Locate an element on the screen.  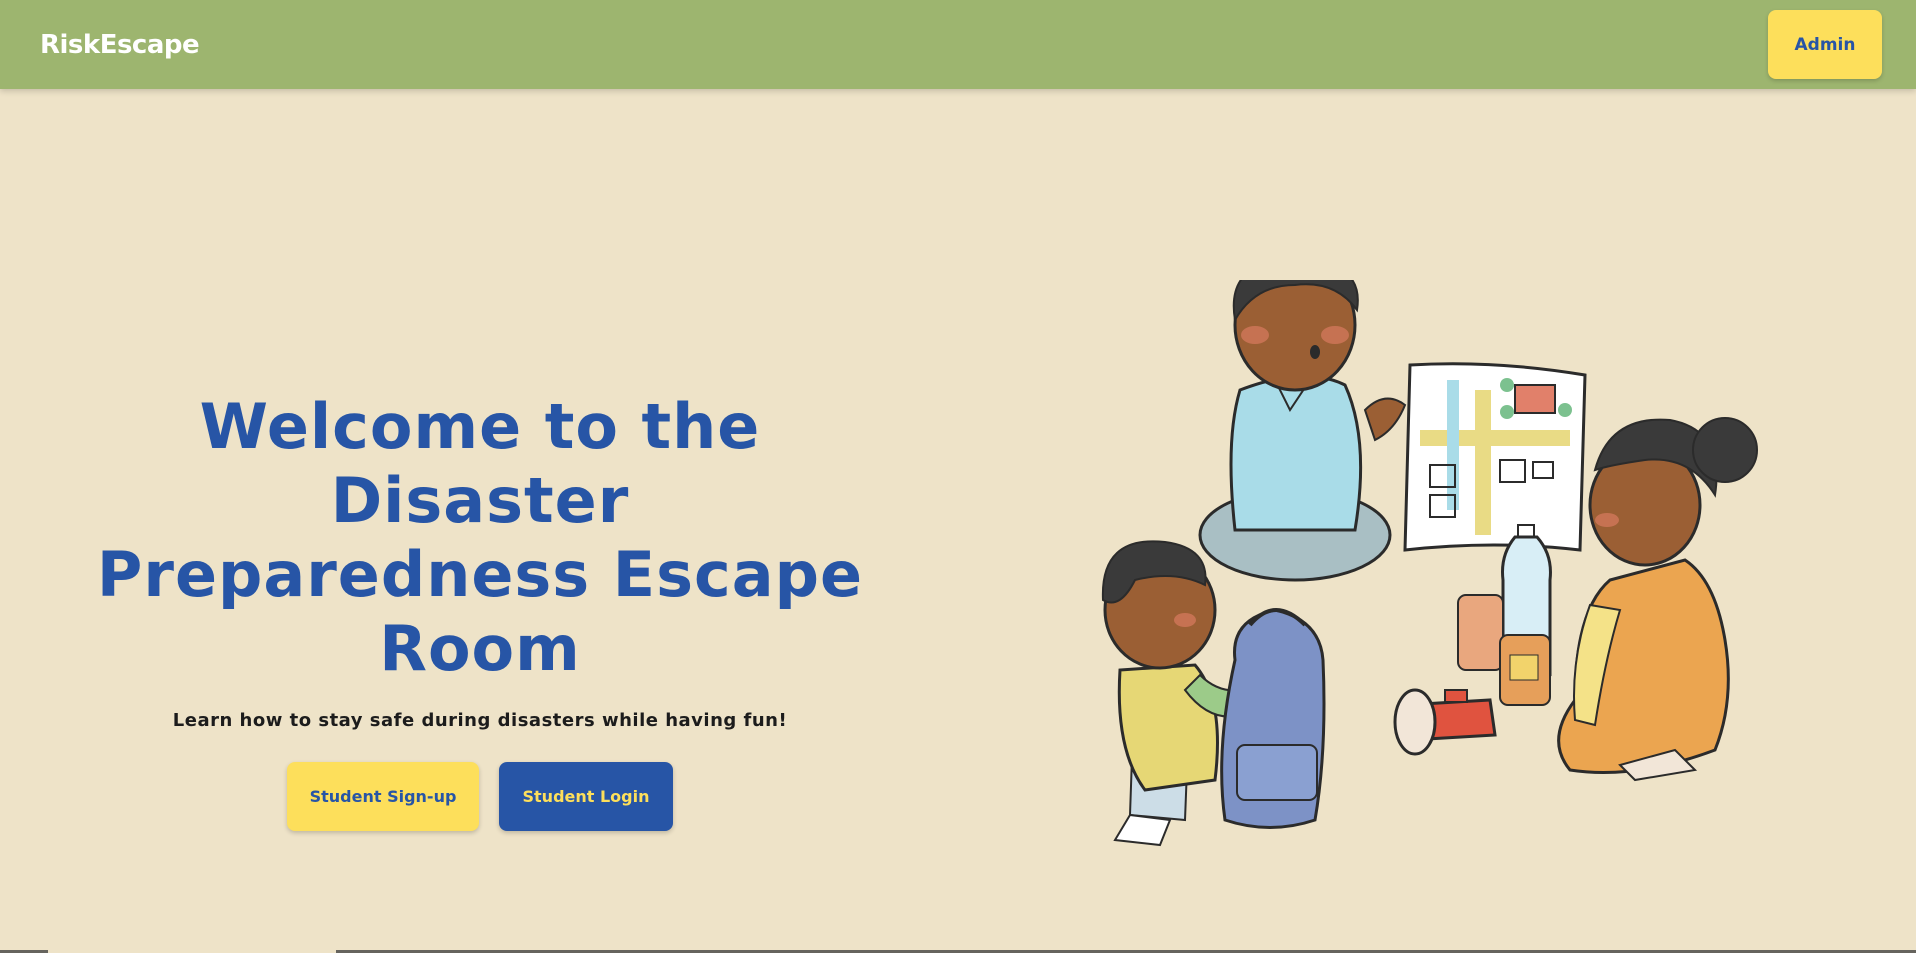
title-line-2: Preparedness Escape is located at coordinates (480, 574).